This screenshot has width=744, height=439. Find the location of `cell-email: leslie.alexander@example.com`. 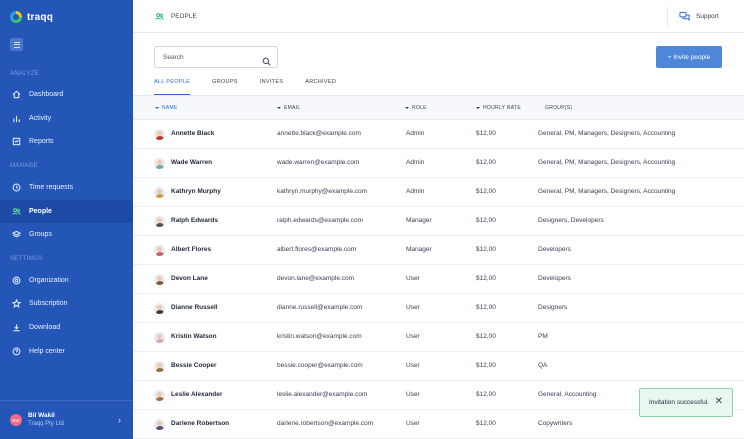

cell-email: leslie.alexander@example.com is located at coordinates (322, 394).